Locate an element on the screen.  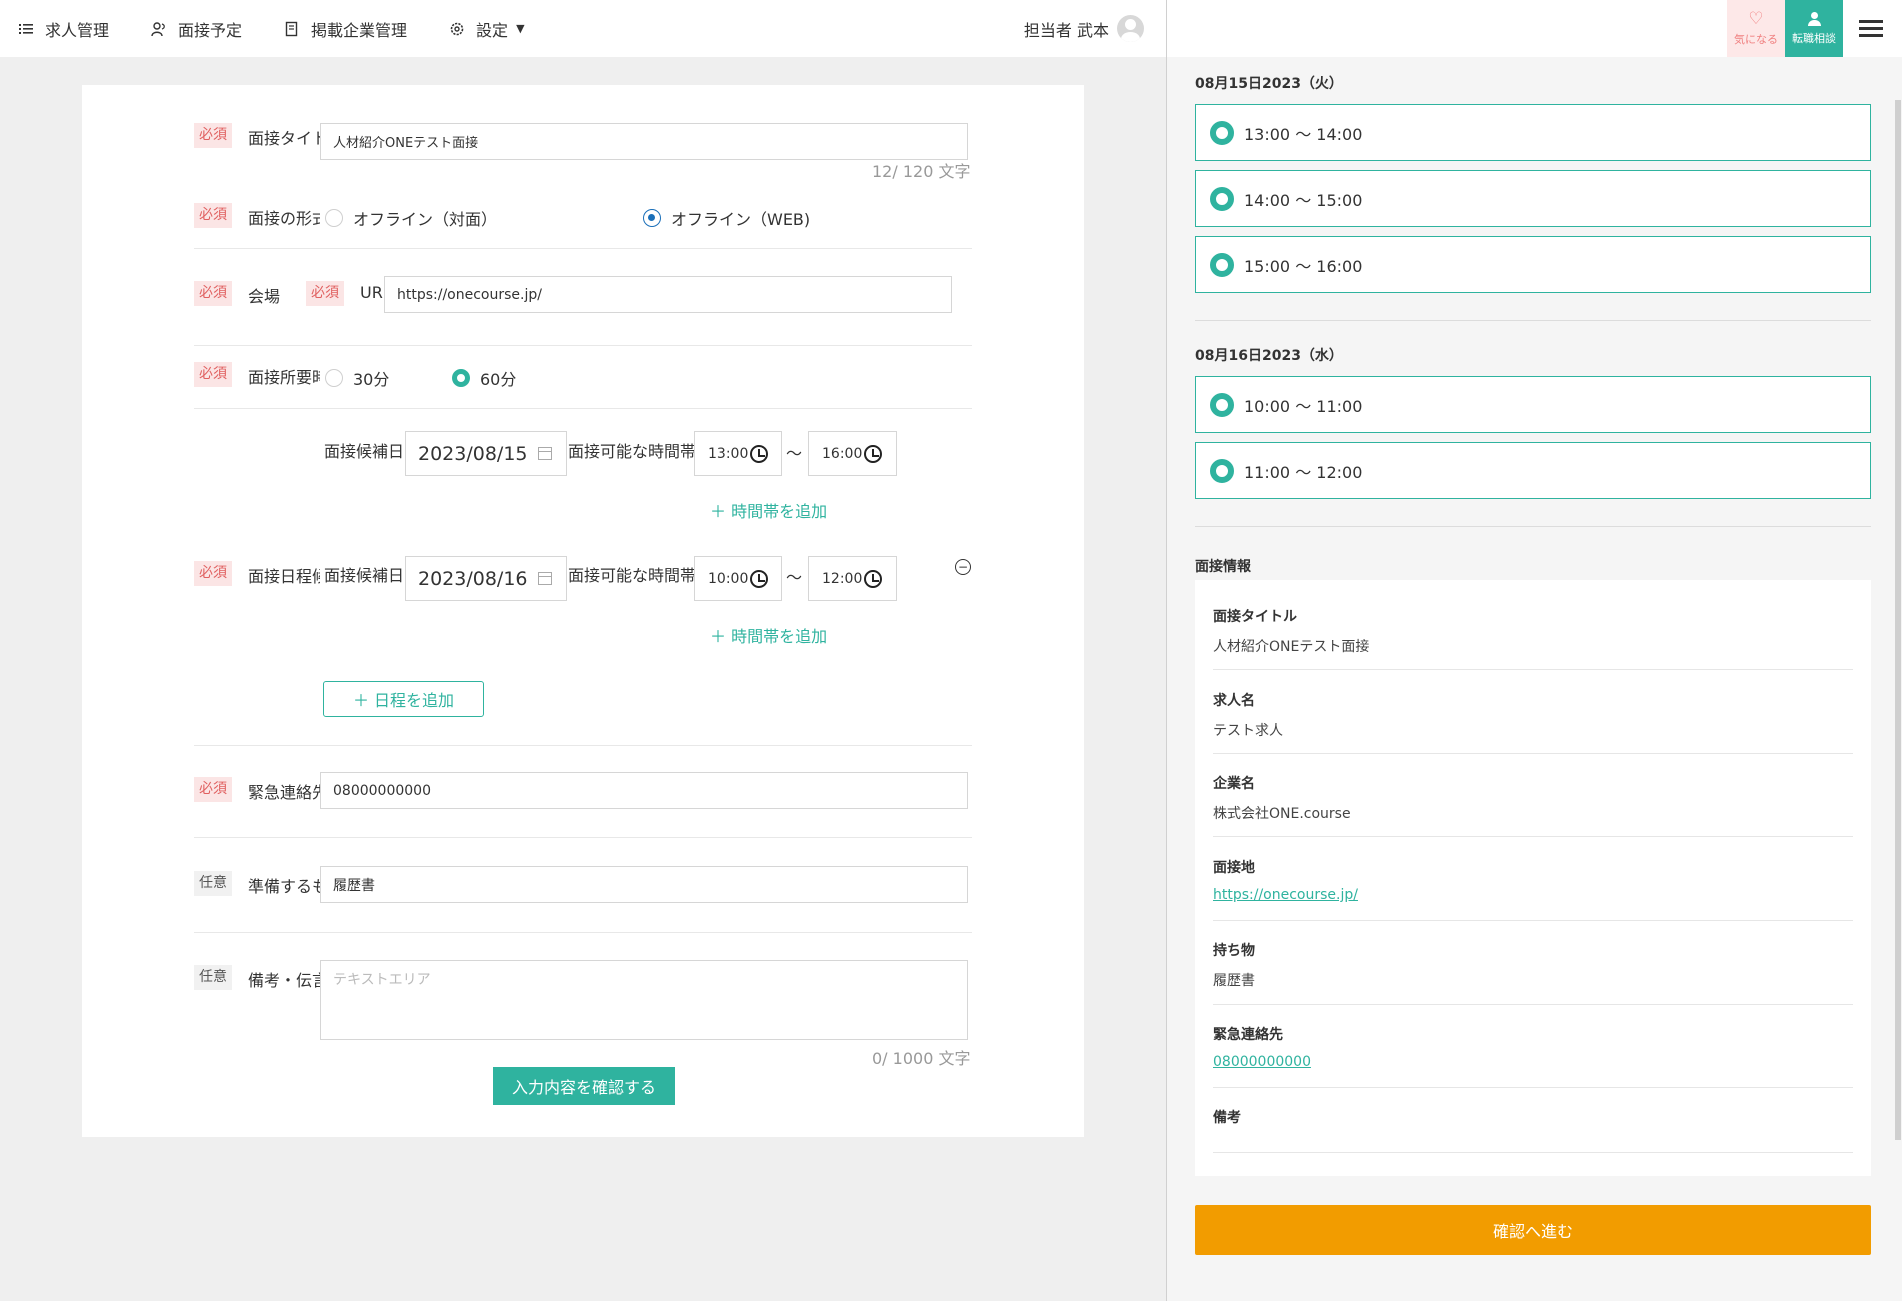
nav-company-management: 掲載企業管理 is located at coordinates (345, 29).